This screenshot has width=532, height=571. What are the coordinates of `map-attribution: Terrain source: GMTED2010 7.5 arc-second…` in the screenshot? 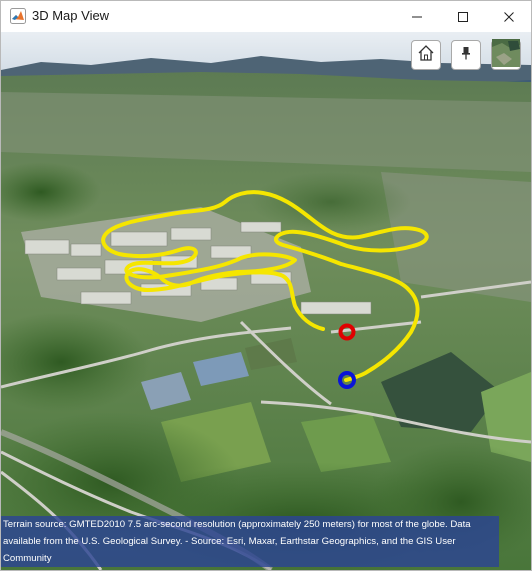 It's located at (250, 541).